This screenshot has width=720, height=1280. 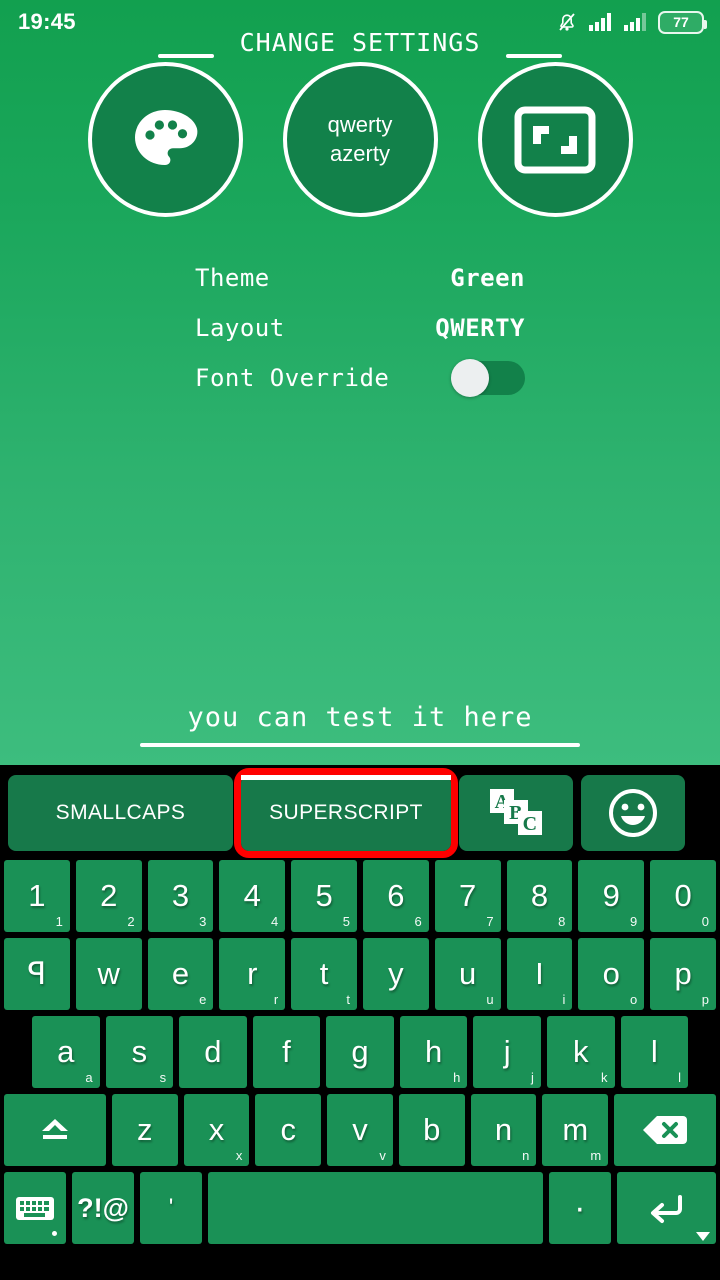 I want to click on keyboard-switch-icon, so click(x=35, y=1208).